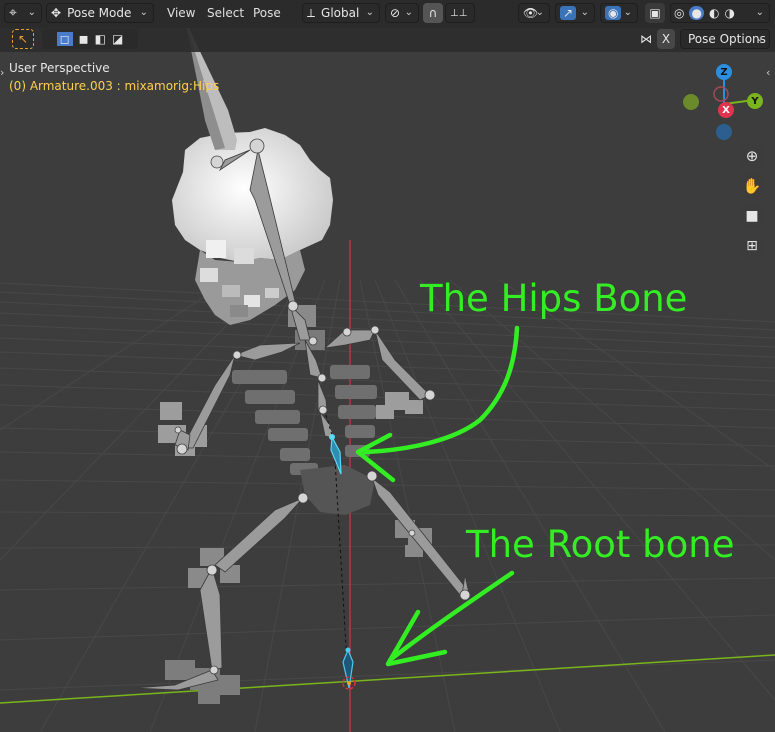 This screenshot has width=775, height=732. What do you see at coordinates (23, 13) in the screenshot?
I see `editor-type-button: ⌖ ⌄` at bounding box center [23, 13].